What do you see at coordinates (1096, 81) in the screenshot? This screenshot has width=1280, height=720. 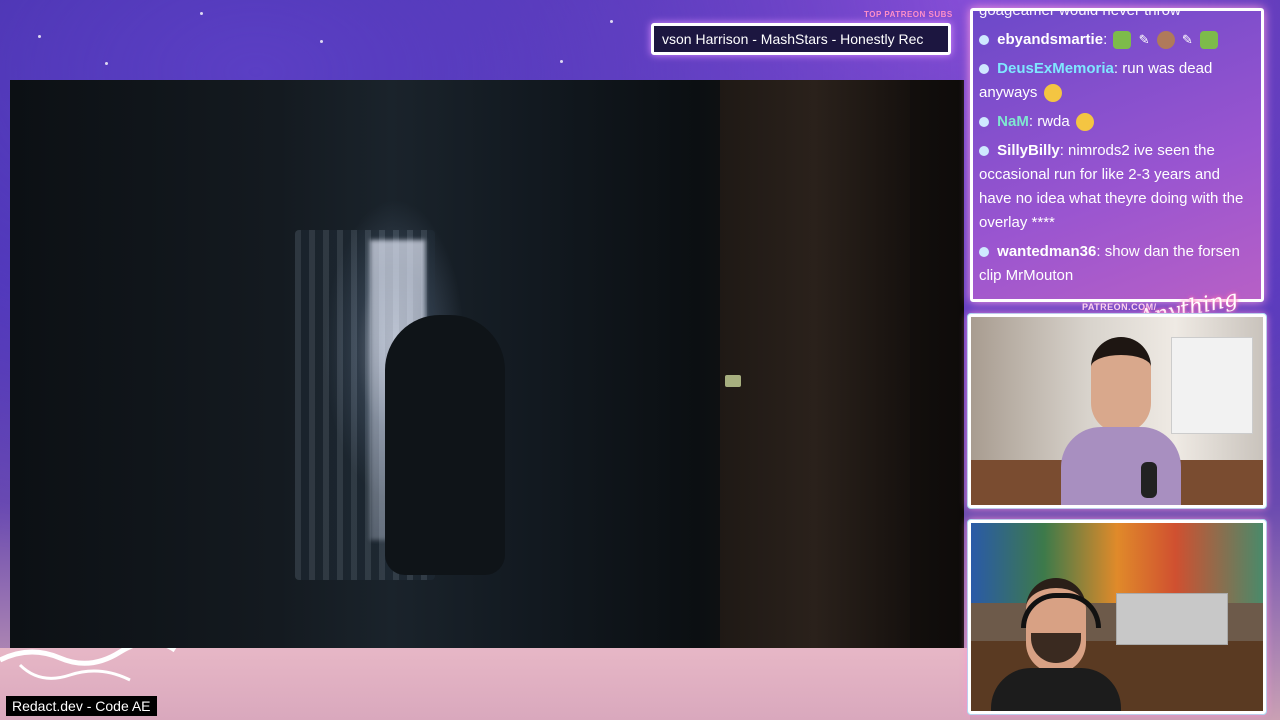 I see `chat-message: DeusExMemoria: run was dead anyways` at bounding box center [1096, 81].